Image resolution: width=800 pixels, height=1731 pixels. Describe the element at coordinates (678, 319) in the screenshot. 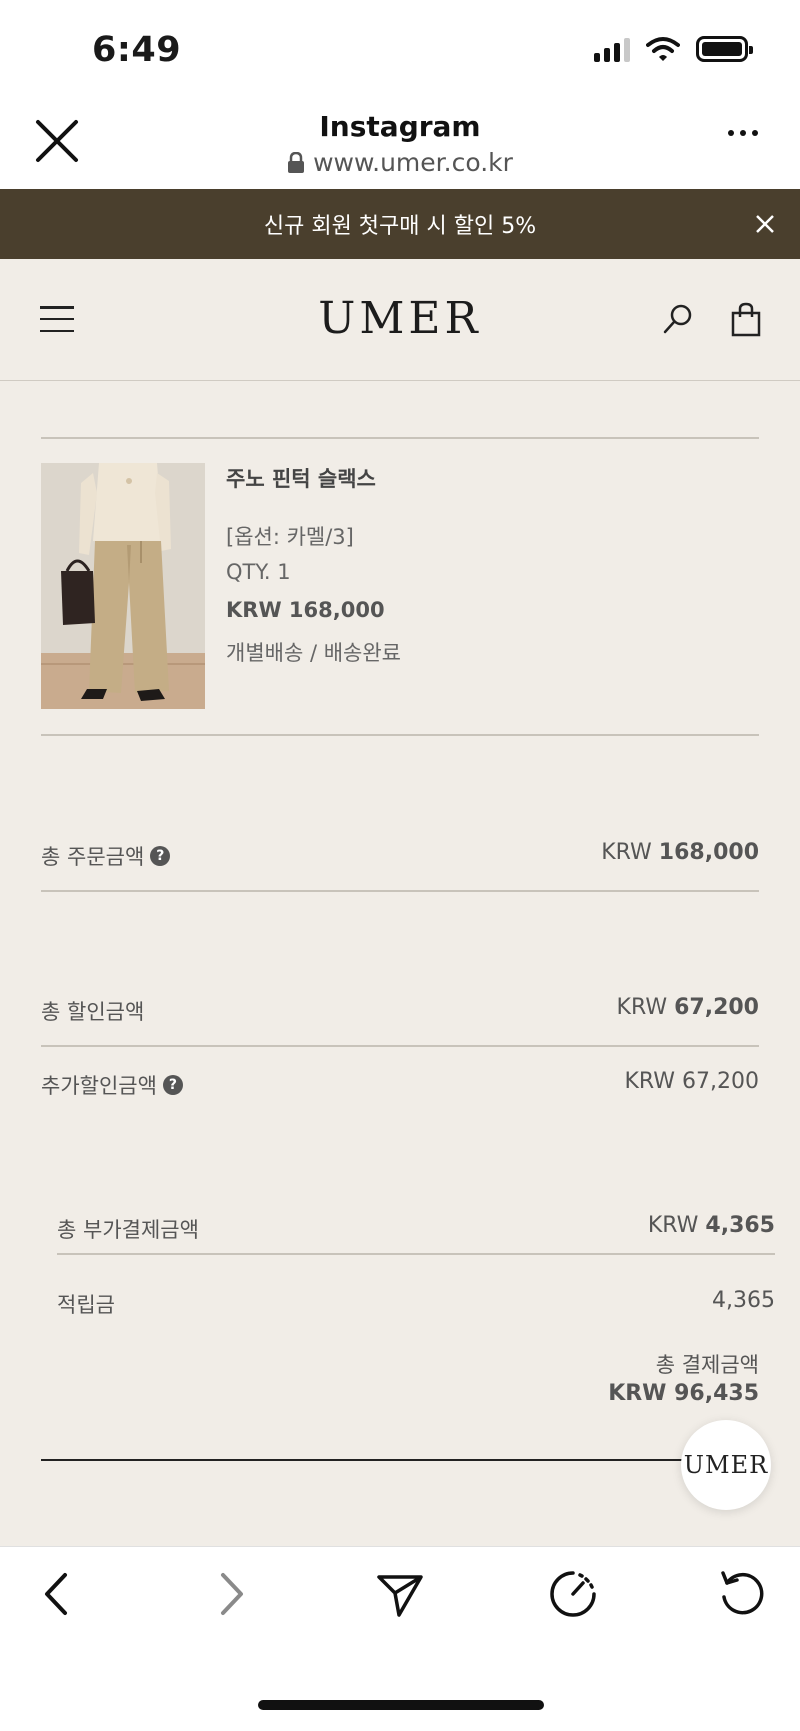

I see `search-icon` at that location.